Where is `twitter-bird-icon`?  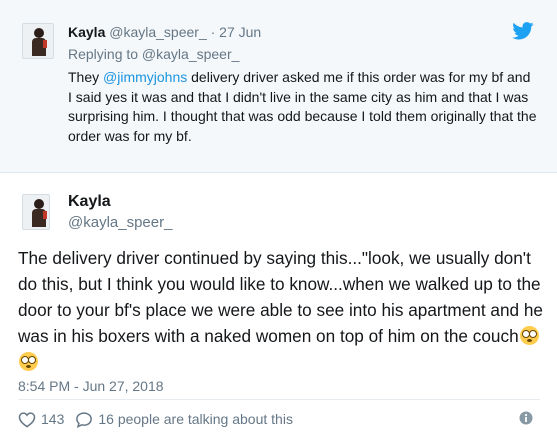
twitter-bird-icon is located at coordinates (523, 31).